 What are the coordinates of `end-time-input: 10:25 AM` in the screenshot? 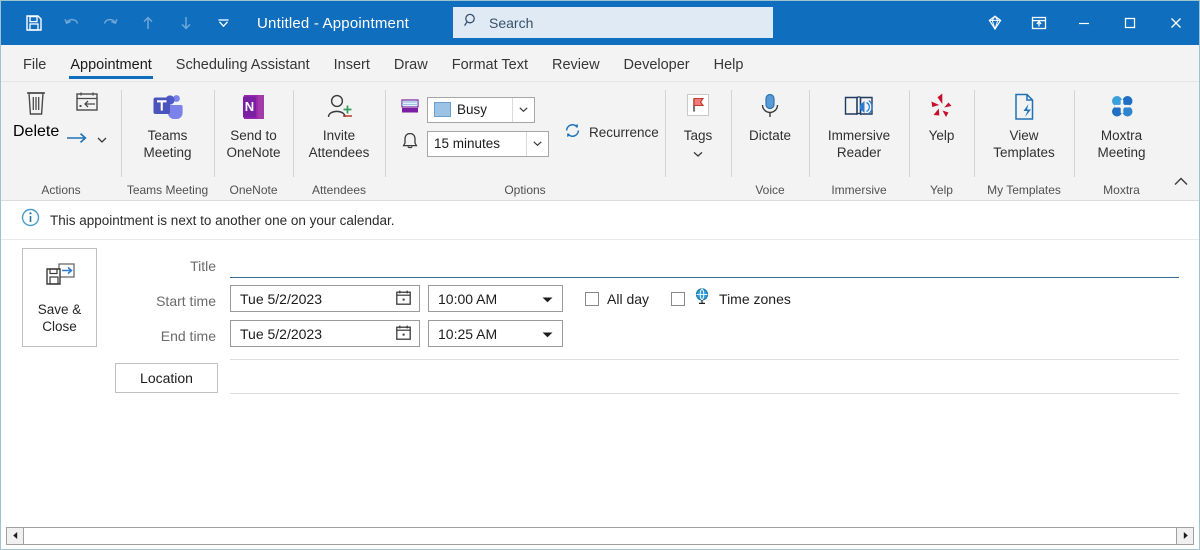 It's located at (495, 333).